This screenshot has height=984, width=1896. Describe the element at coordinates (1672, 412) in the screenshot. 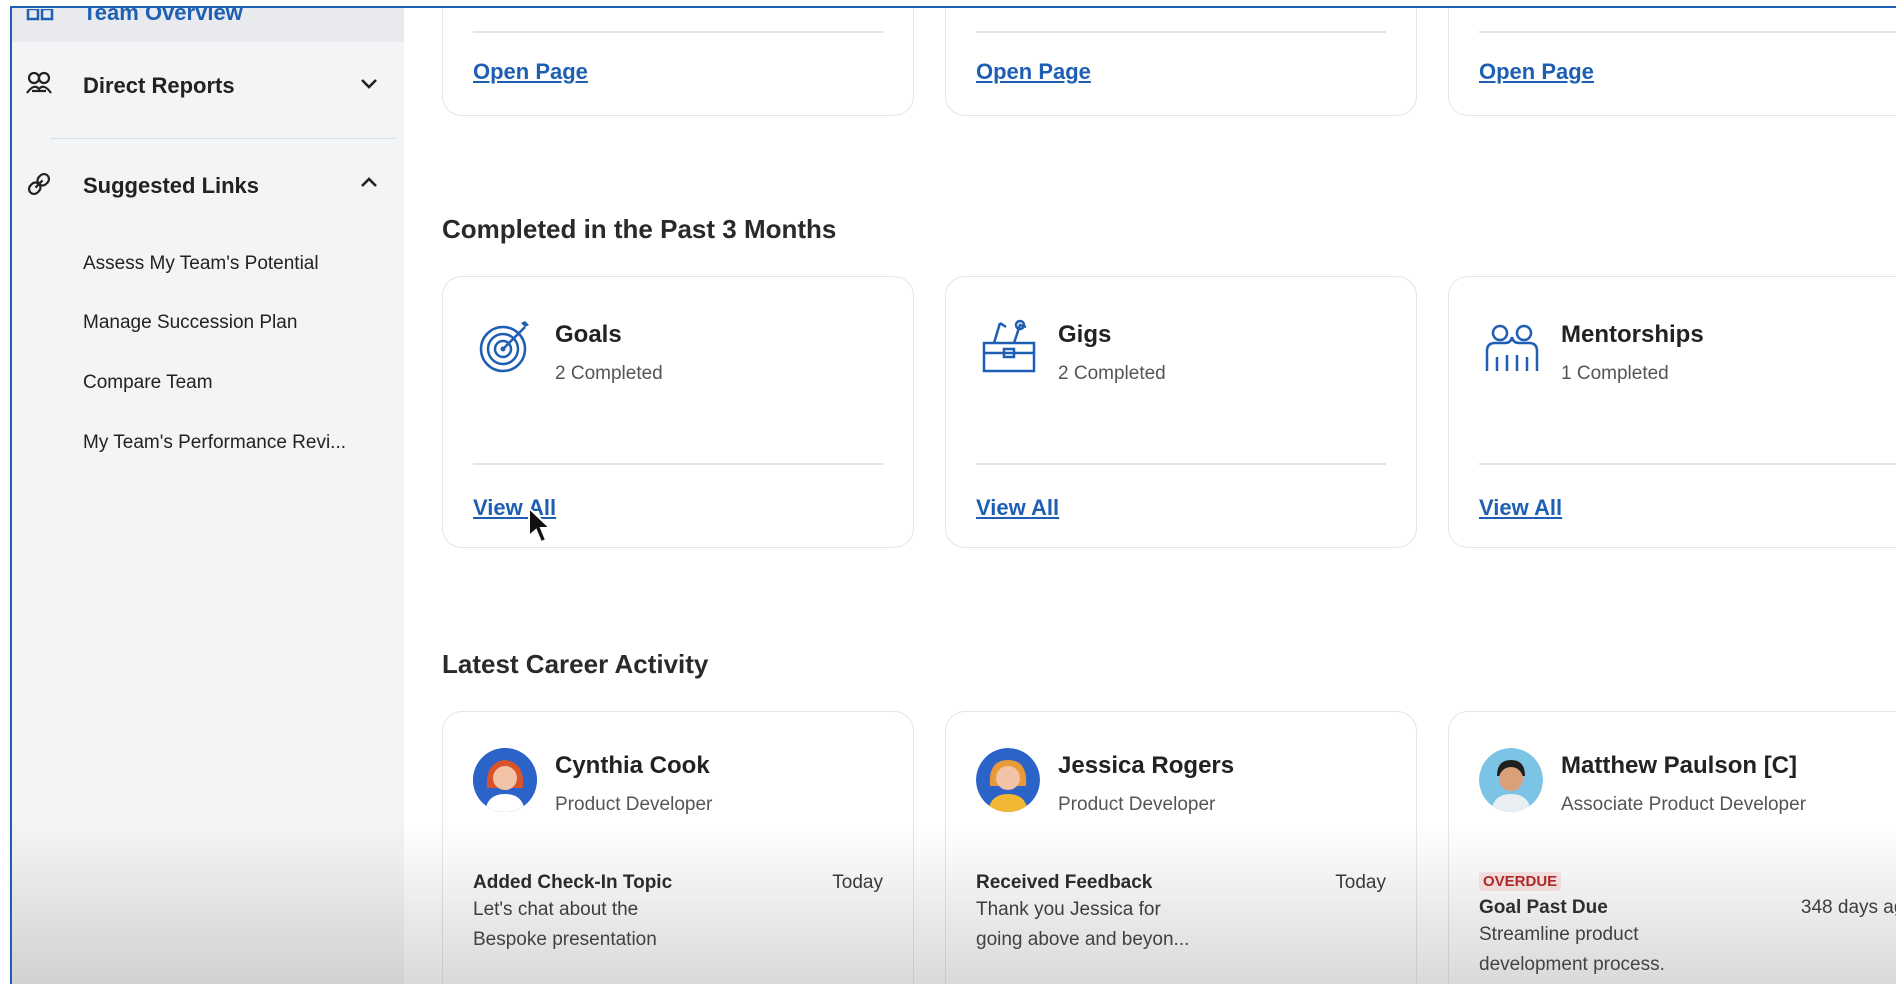

I see `completed-card-mentorships: Mentorships 1 Completed View All` at that location.